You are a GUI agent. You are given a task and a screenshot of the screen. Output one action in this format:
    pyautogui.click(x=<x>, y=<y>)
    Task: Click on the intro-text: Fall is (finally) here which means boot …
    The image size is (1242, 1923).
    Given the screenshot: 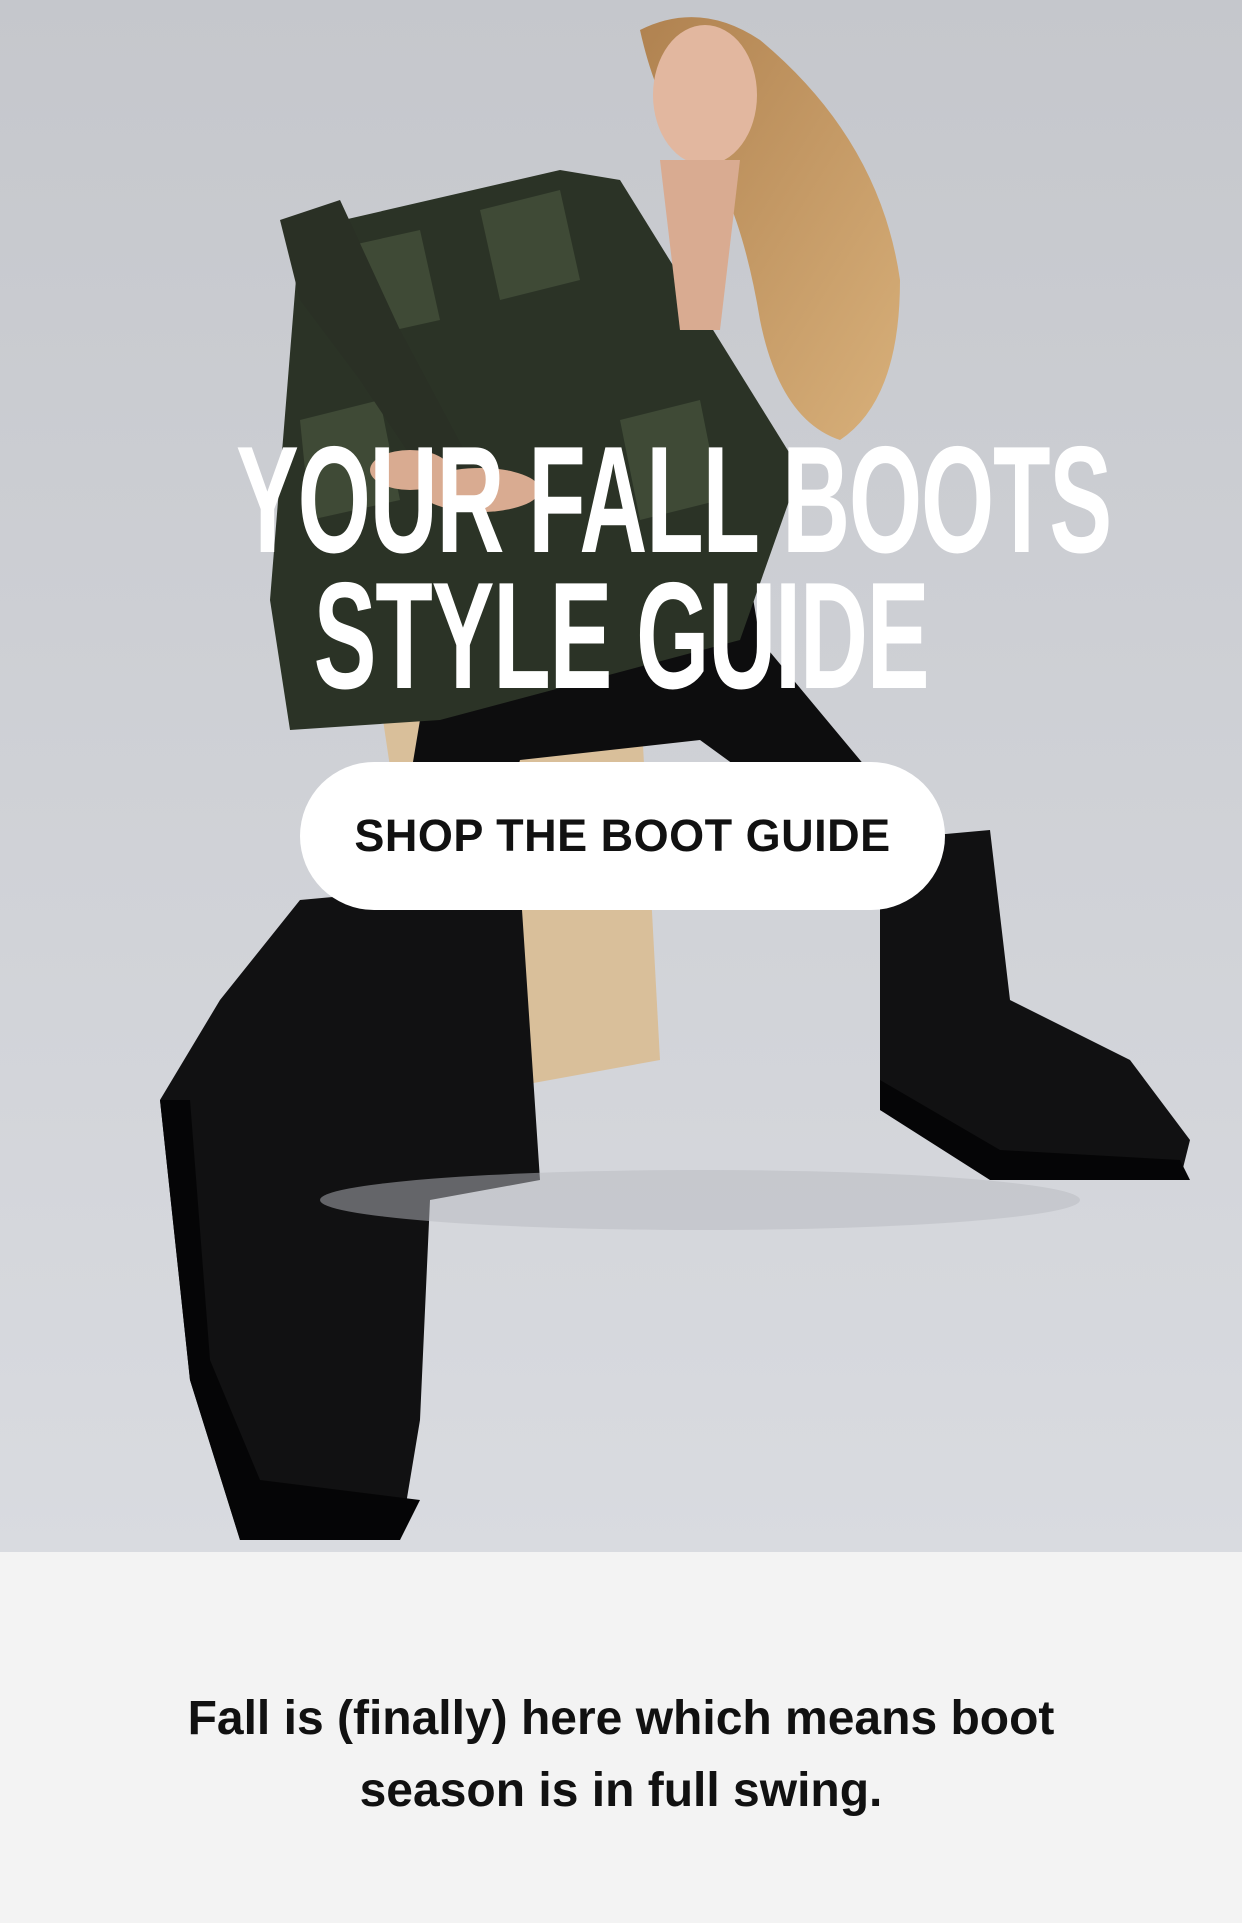 What is the action you would take?
    pyautogui.click(x=621, y=1754)
    